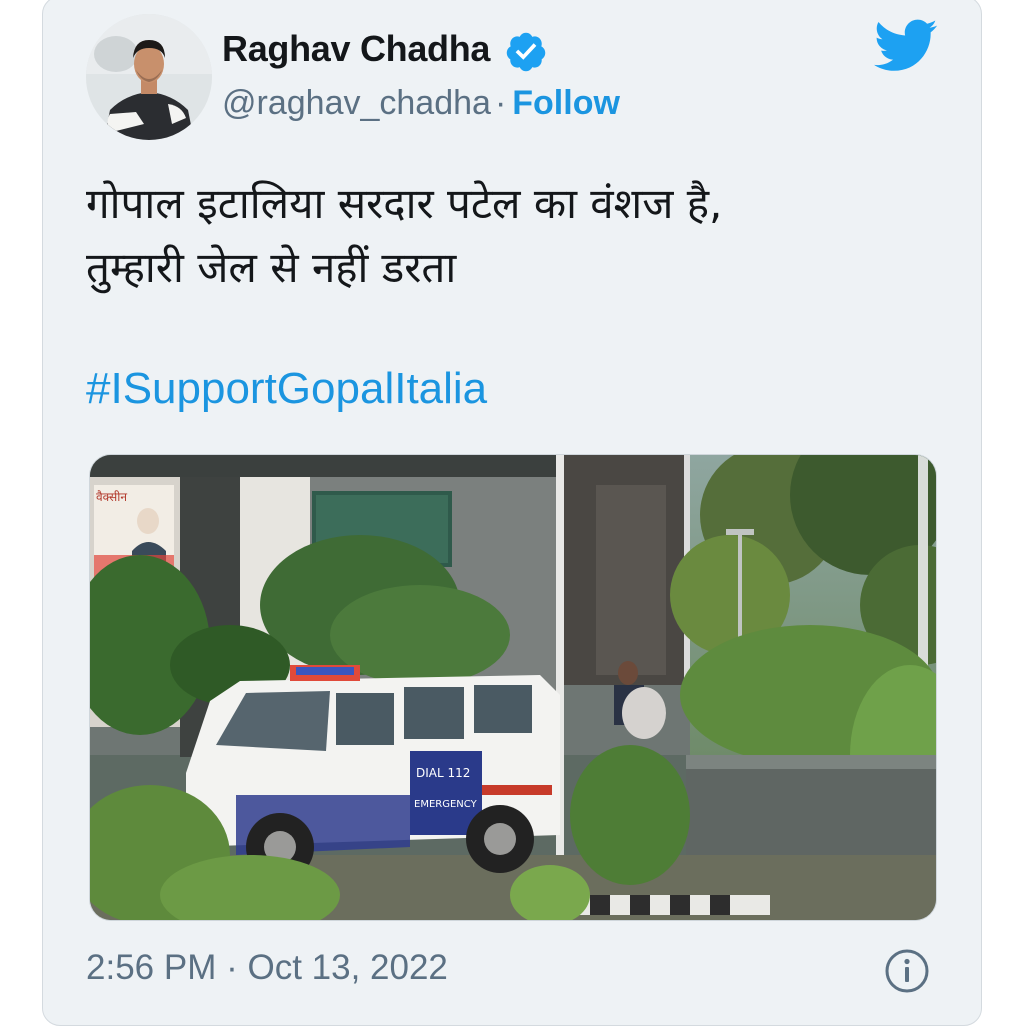 This screenshot has width=1024, height=1026. What do you see at coordinates (356, 49) in the screenshot?
I see `author-name: Raghav Chadha` at bounding box center [356, 49].